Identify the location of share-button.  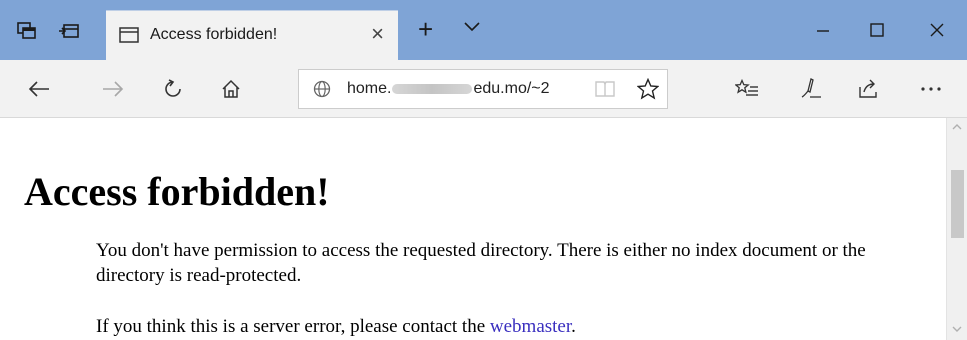
(869, 89).